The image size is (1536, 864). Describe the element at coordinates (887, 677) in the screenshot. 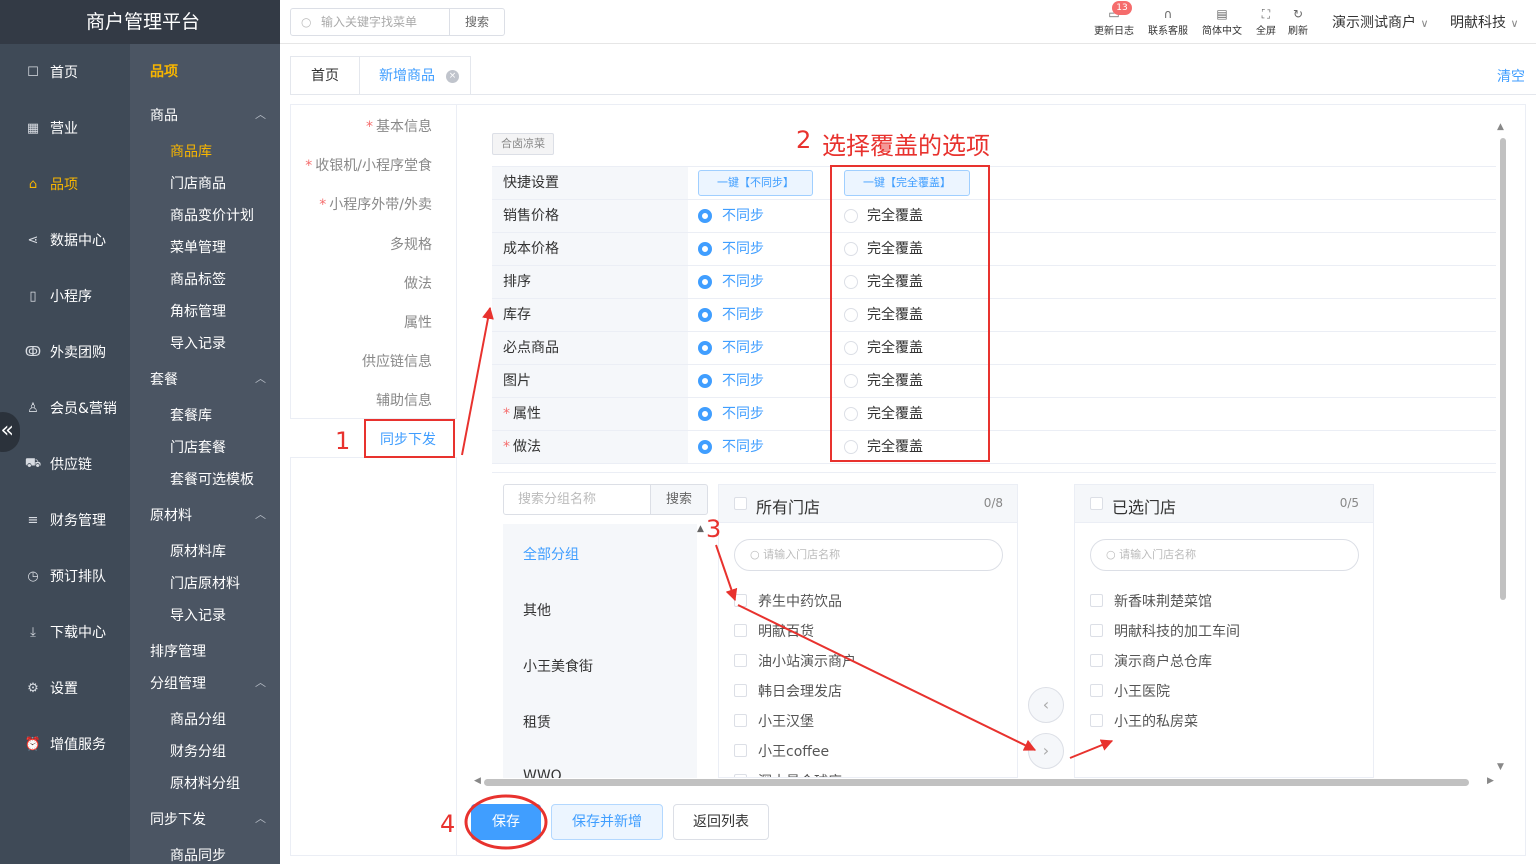

I see `annotation-arrow-3b` at that location.